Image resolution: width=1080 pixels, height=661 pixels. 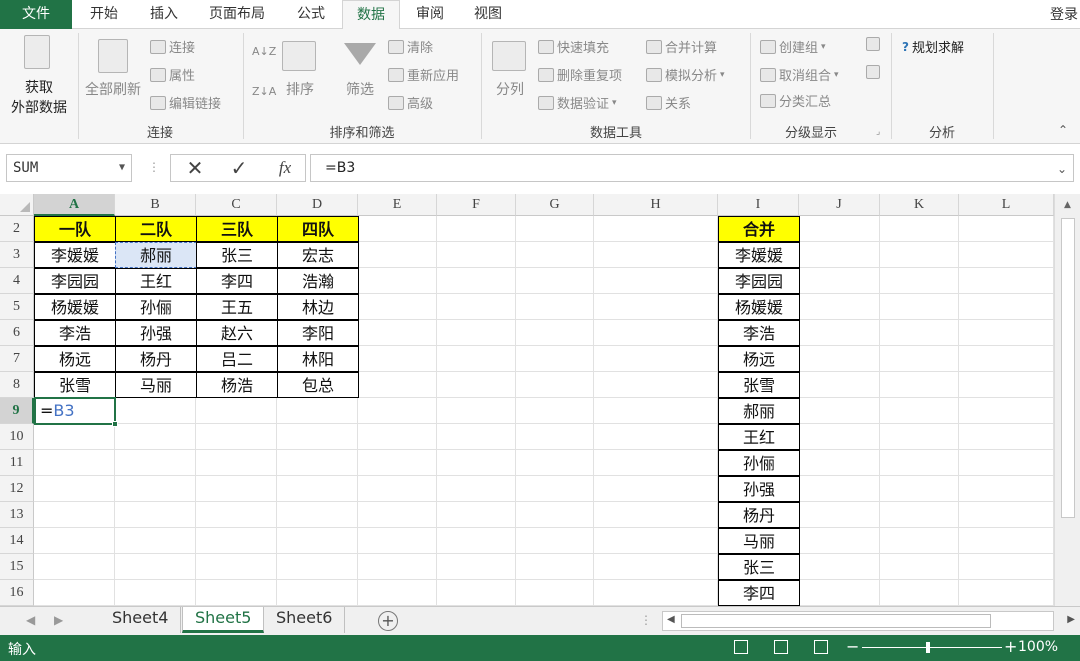 What do you see at coordinates (156, 229) in the screenshot?
I see `table-header-cell: 二队` at bounding box center [156, 229].